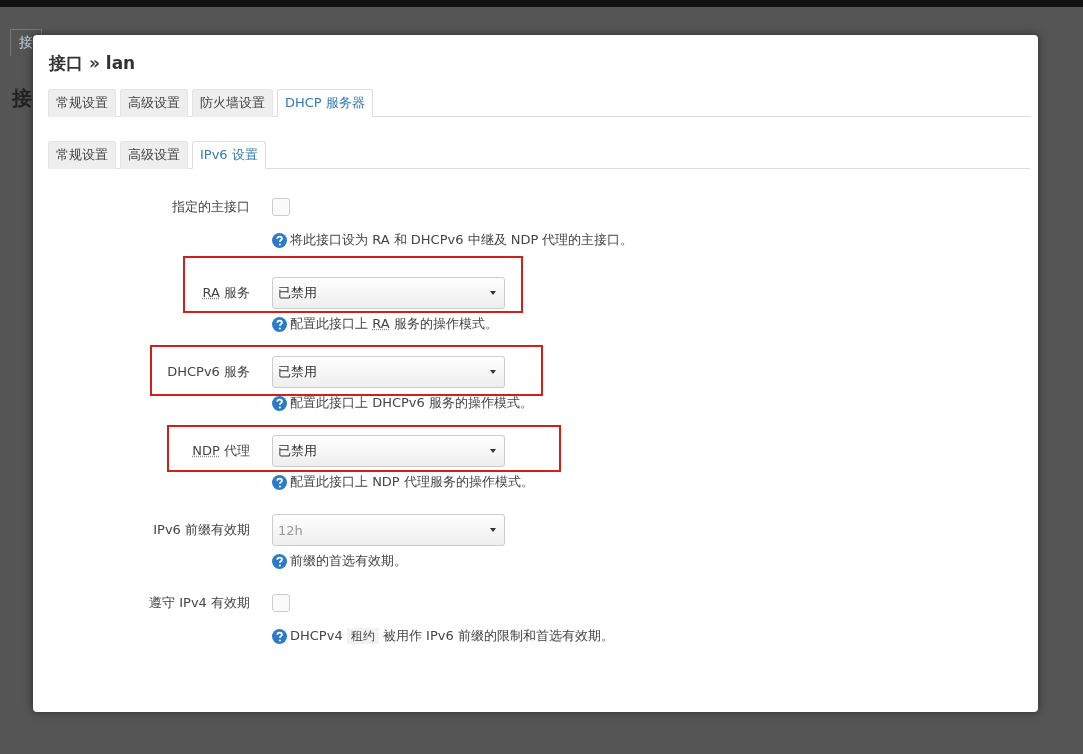 The height and width of the screenshot is (754, 1083). I want to click on field-label: DHCPv6 服务, so click(208, 372).